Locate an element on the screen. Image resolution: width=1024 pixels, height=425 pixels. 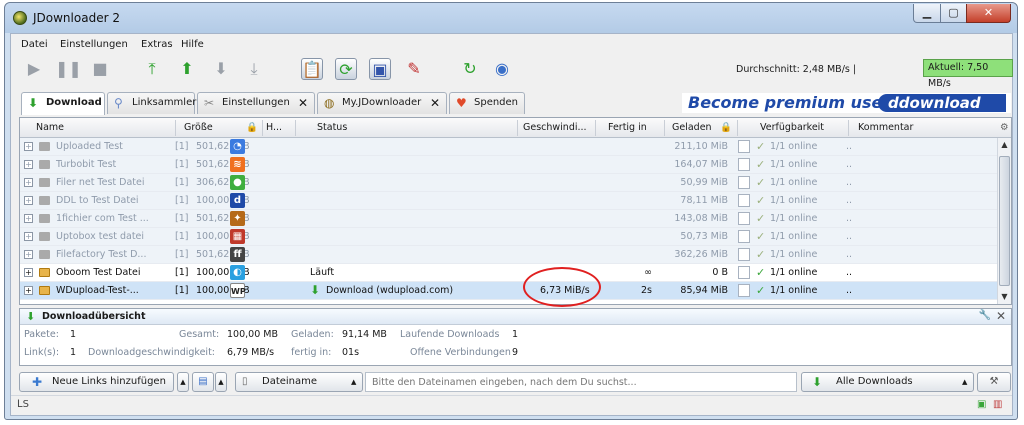
tab-einstellungen: ✂ Einstellungen ✕ is located at coordinates (256, 103).